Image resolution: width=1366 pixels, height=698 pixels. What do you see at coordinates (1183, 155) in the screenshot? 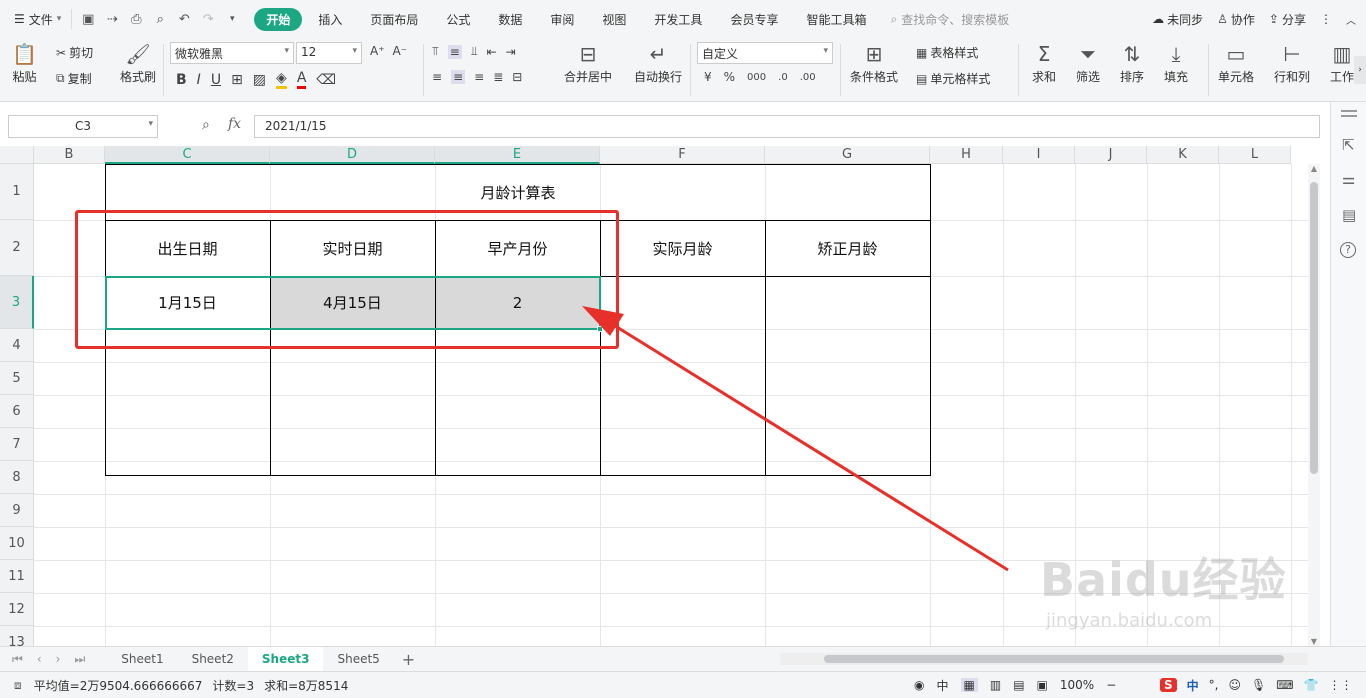
I see `column-header-K: K` at bounding box center [1183, 155].